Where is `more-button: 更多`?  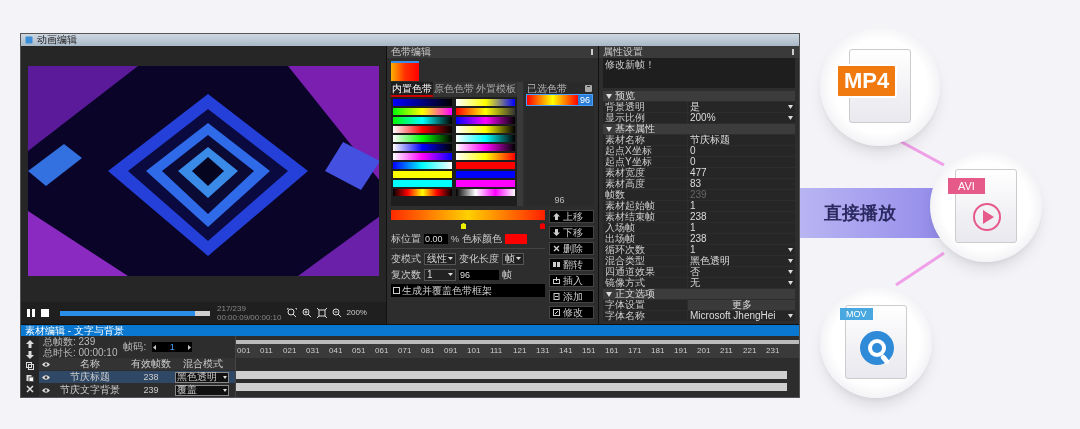
more-button: 更多 is located at coordinates (741, 305).